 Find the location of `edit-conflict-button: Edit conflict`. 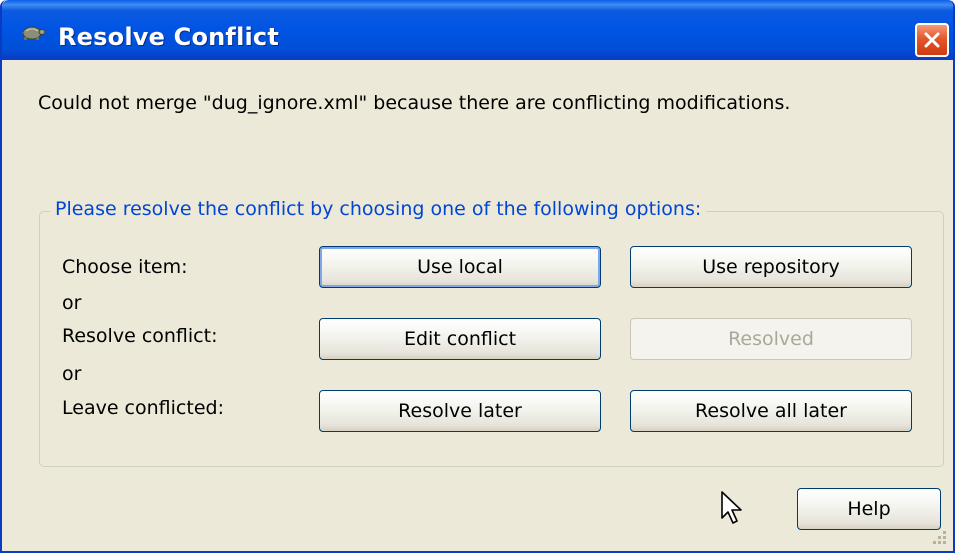

edit-conflict-button: Edit conflict is located at coordinates (460, 339).